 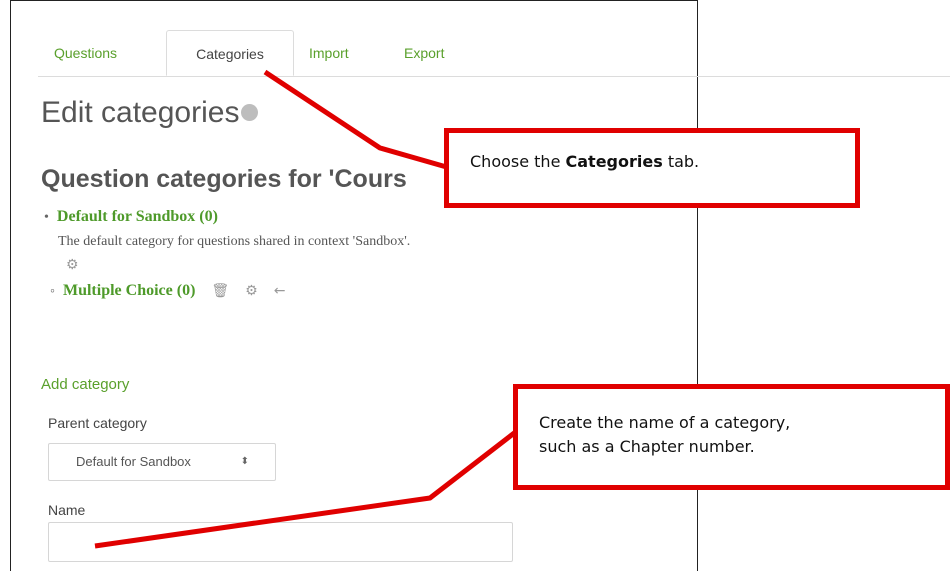 I want to click on callout-line-2: such as a Chapter number., so click(x=647, y=446).